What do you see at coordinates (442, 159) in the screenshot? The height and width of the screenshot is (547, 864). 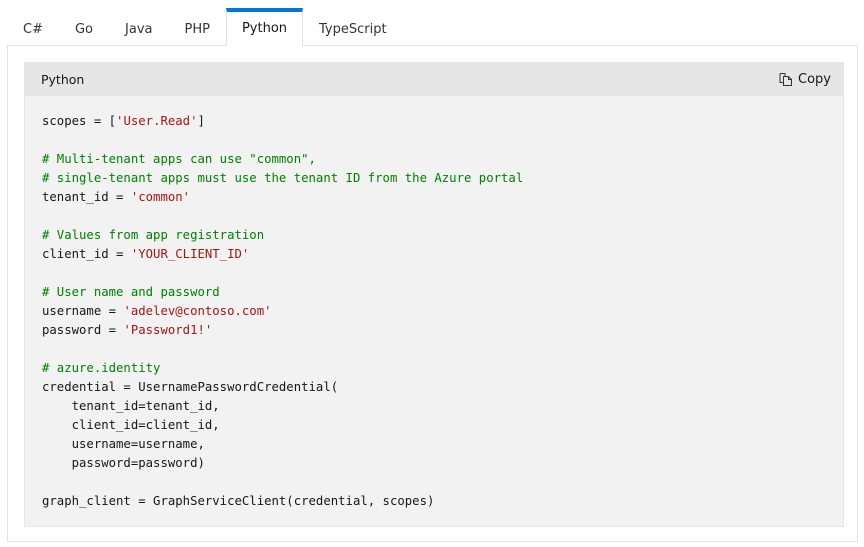 I see `code-line: # Multi-tenant apps can use "common",` at bounding box center [442, 159].